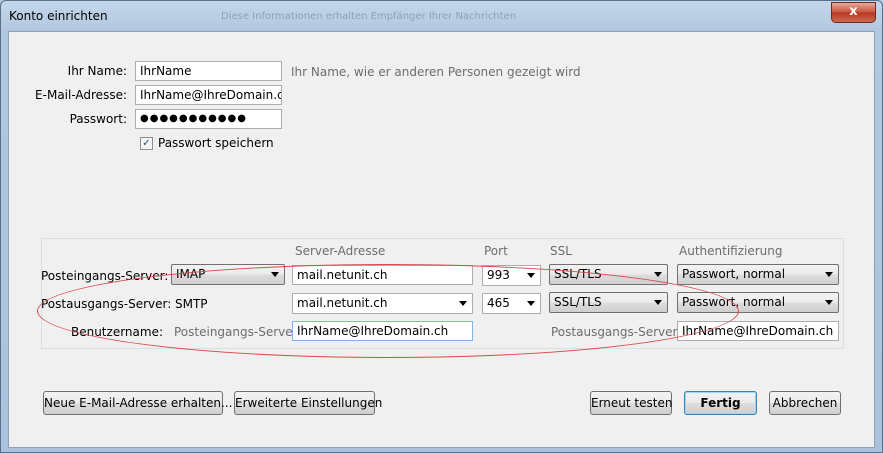  Describe the element at coordinates (342, 303) in the screenshot. I see `outgoing-server-address-value: mail.netunit.ch` at that location.